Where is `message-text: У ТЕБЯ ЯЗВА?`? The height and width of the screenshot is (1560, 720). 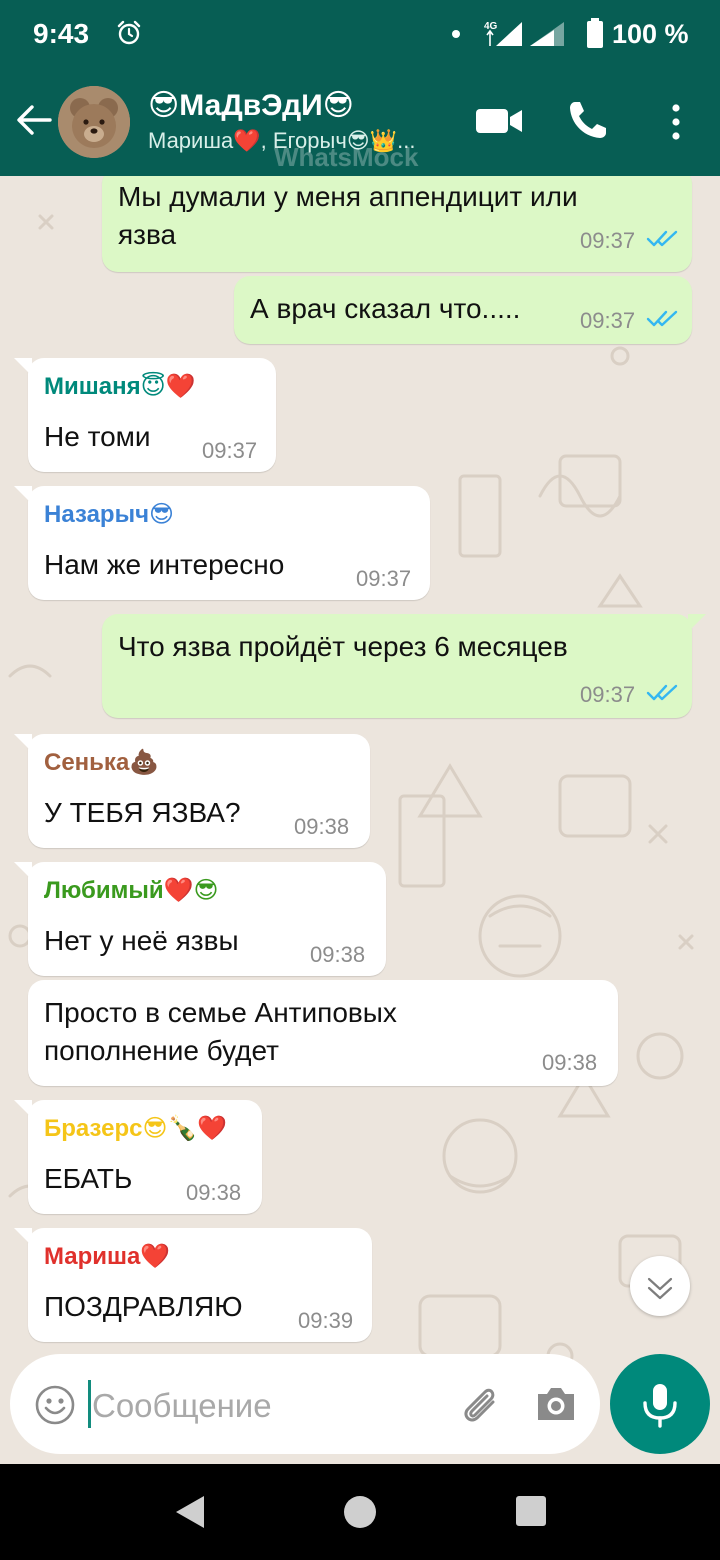
message-text: У ТЕБЯ ЯЗВА? is located at coordinates (142, 812).